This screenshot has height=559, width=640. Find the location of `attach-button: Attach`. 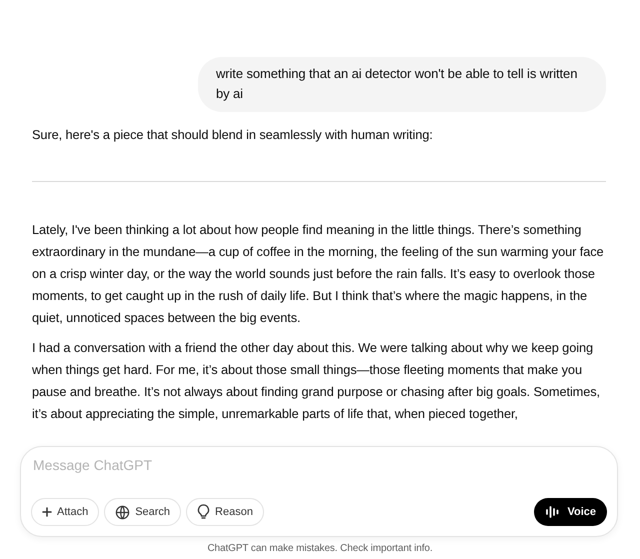

attach-button: Attach is located at coordinates (65, 512).